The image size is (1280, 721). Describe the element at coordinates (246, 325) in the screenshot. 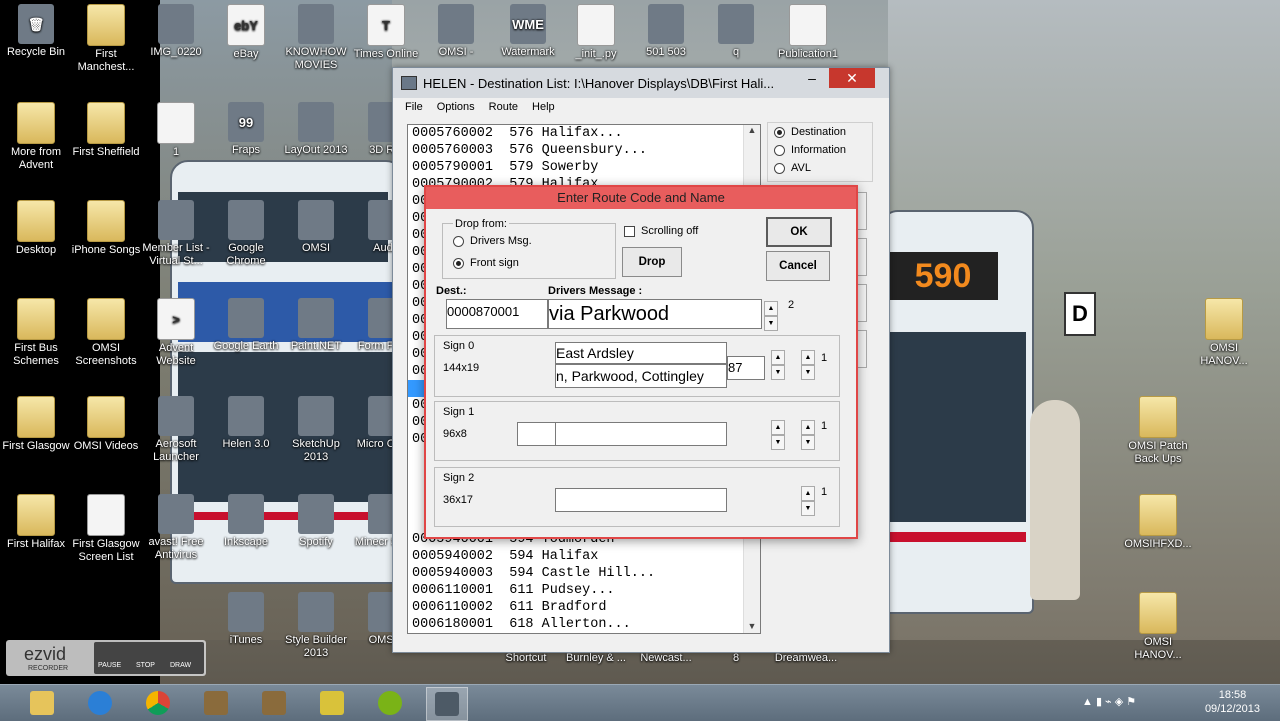

I see `desktop-icon: Google Earth` at that location.